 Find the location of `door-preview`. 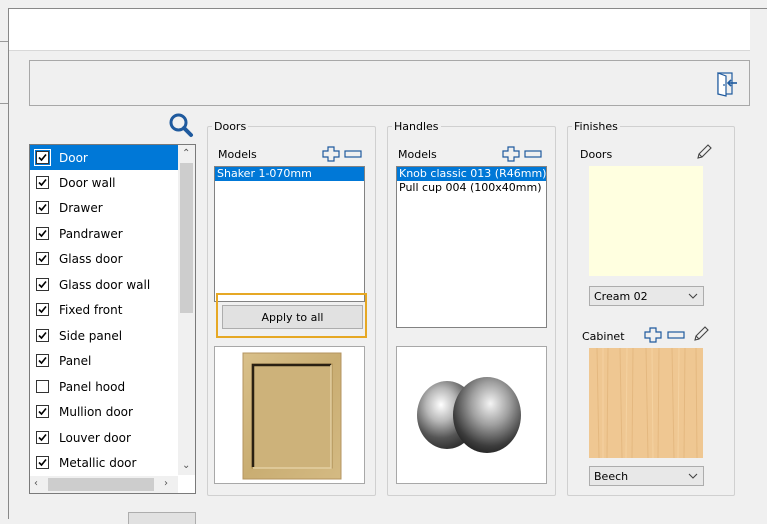

door-preview is located at coordinates (289, 415).